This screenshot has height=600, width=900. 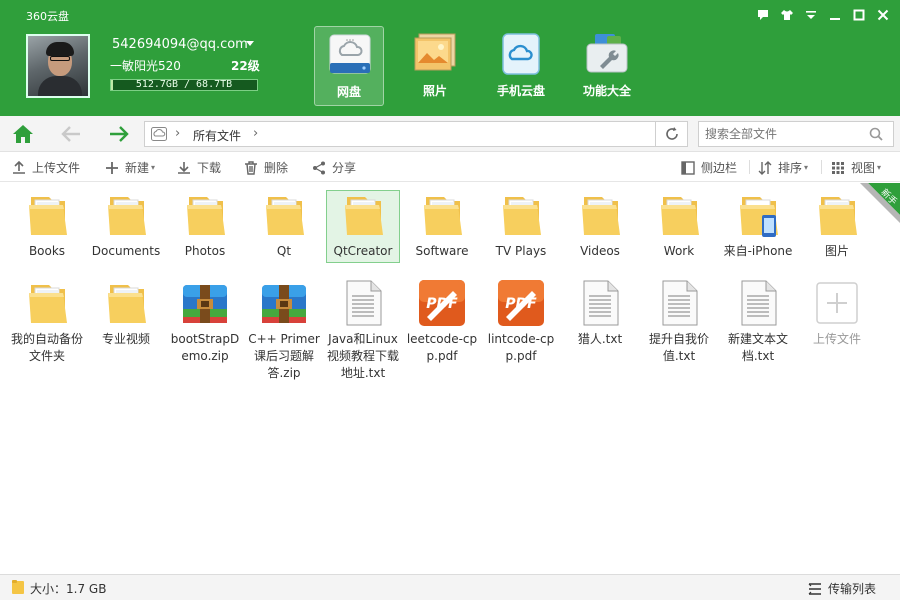 I want to click on folder-item: Photos, so click(x=205, y=225).